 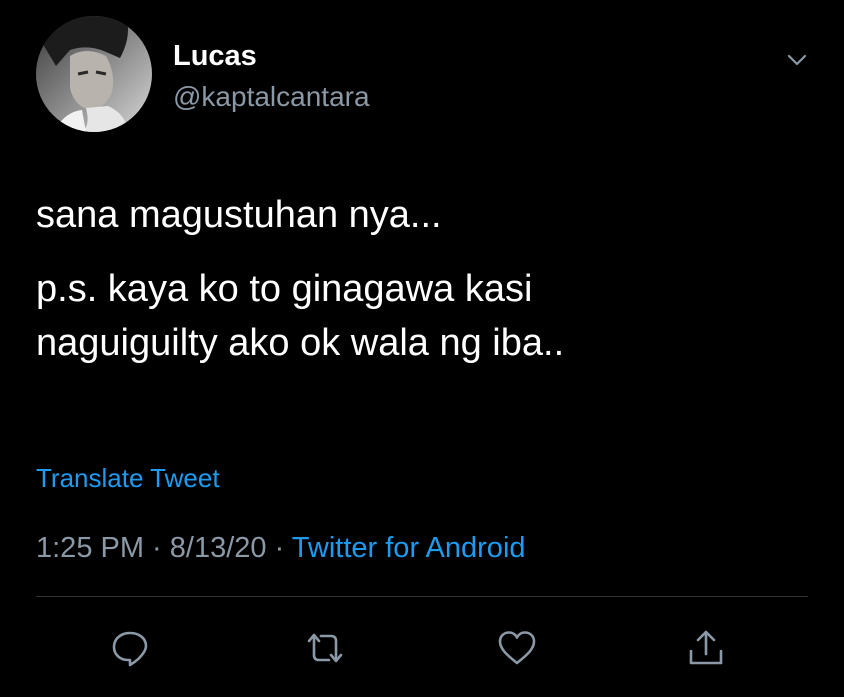 I want to click on share-button, so click(x=706, y=648).